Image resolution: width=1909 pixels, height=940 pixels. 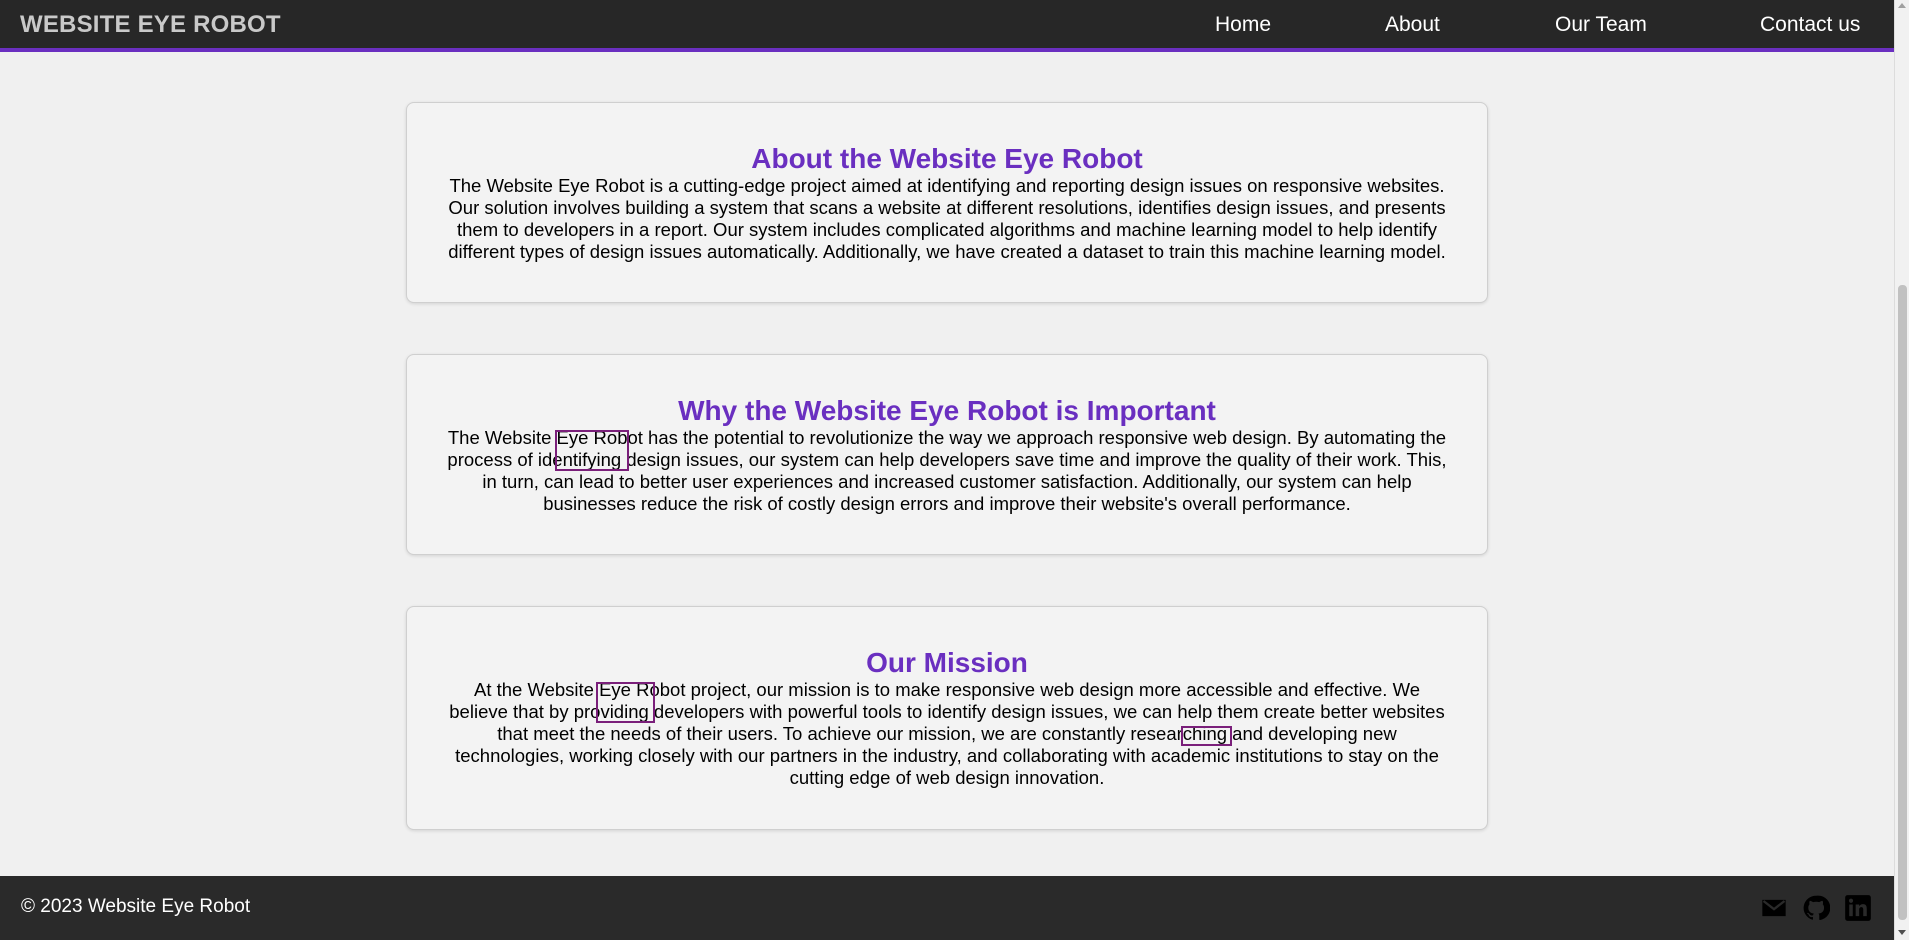 I want to click on nav-link-contact-us: Contact us, so click(x=1810, y=25).